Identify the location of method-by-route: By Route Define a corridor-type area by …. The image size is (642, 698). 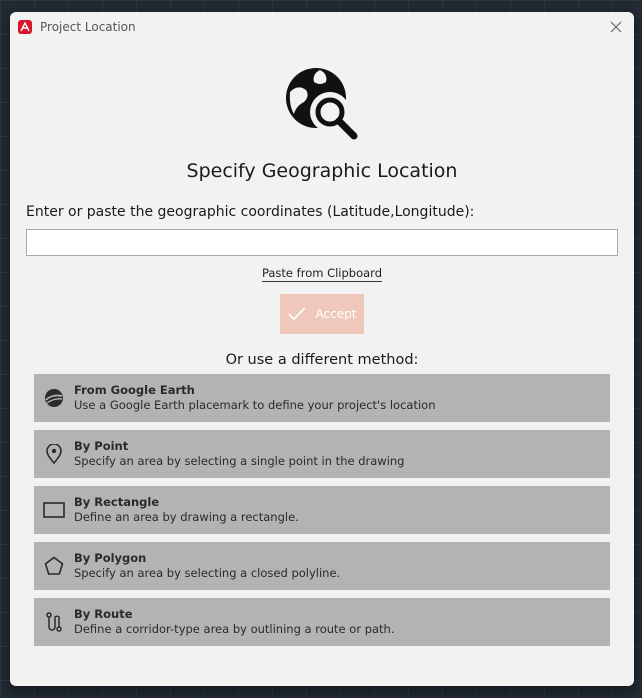
(322, 622).